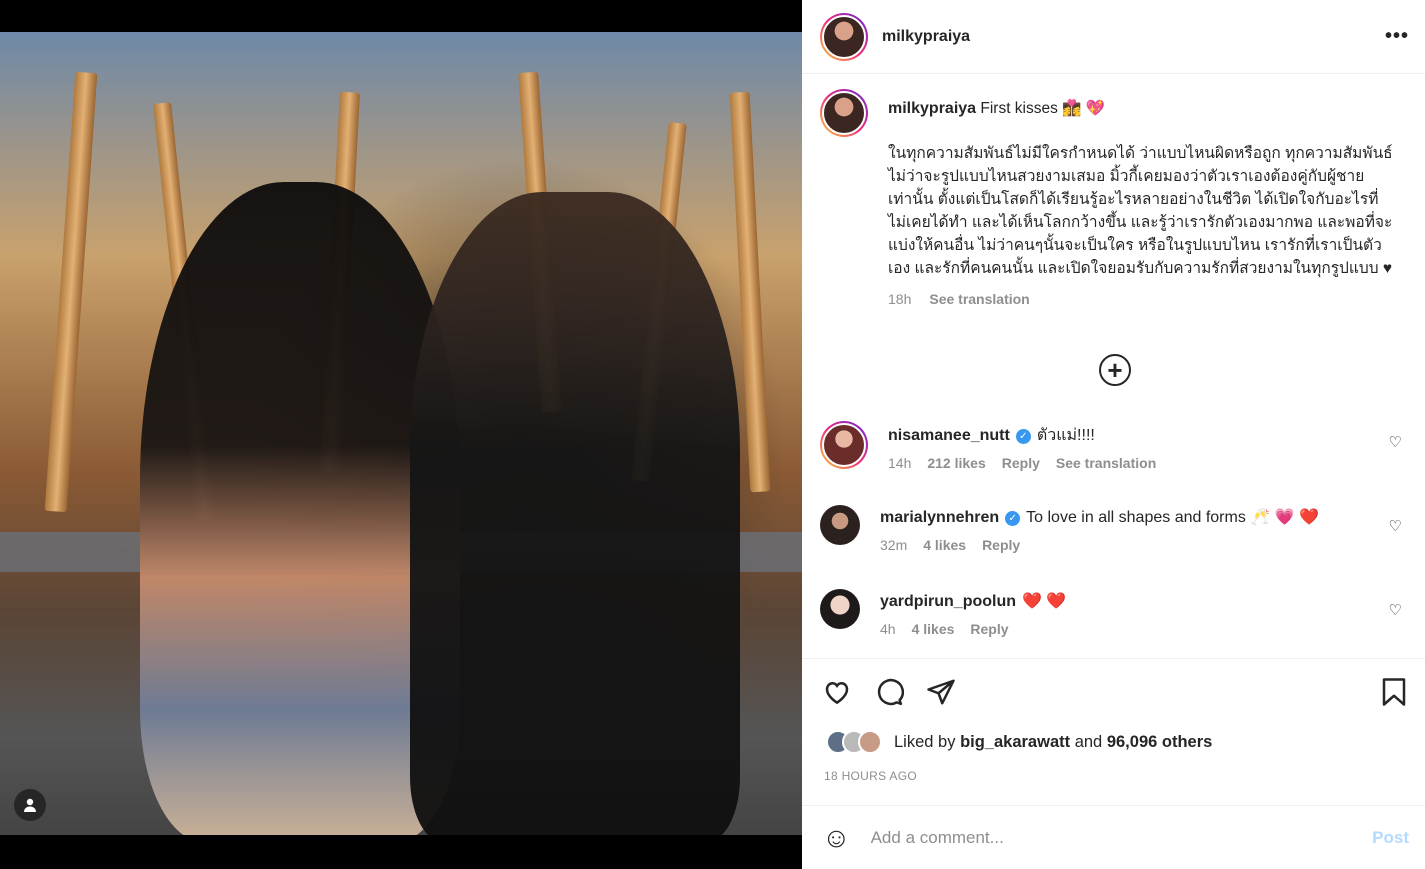 The width and height of the screenshot is (1425, 869). I want to click on like-heart-icon, so click(837, 692).